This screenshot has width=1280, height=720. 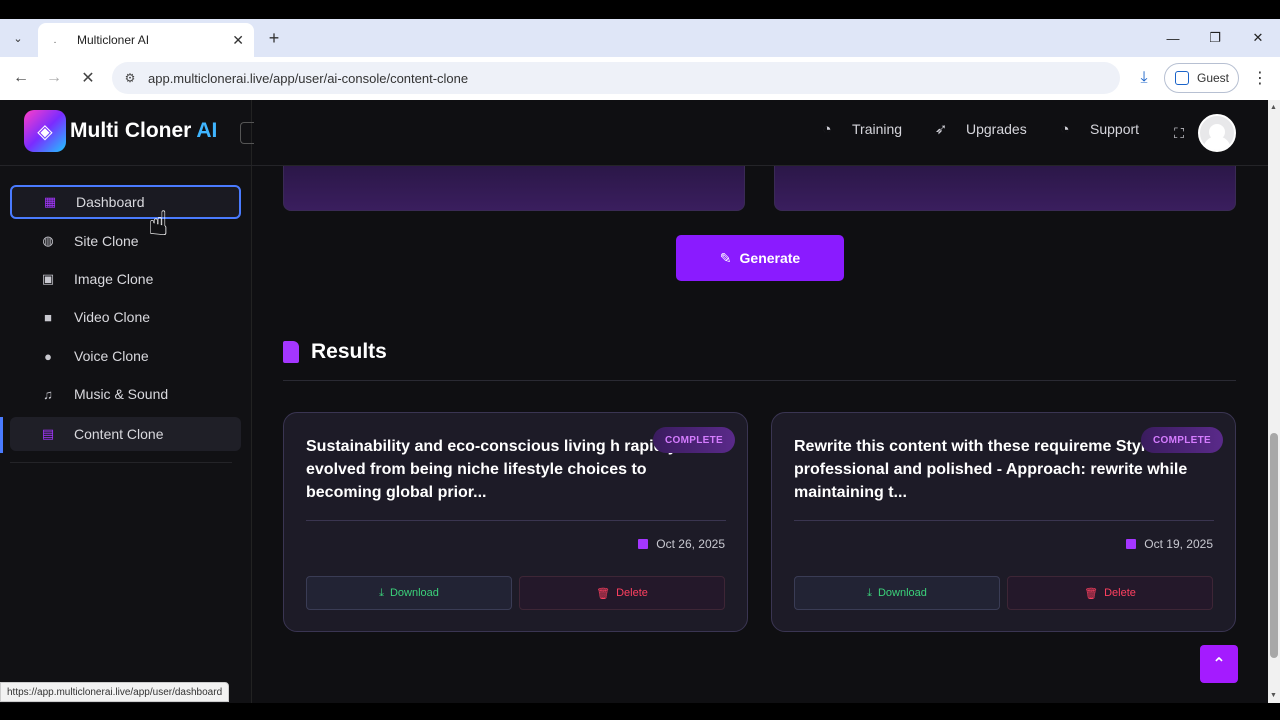 I want to click on date-text: Oct 19, 2025, so click(x=1178, y=544).